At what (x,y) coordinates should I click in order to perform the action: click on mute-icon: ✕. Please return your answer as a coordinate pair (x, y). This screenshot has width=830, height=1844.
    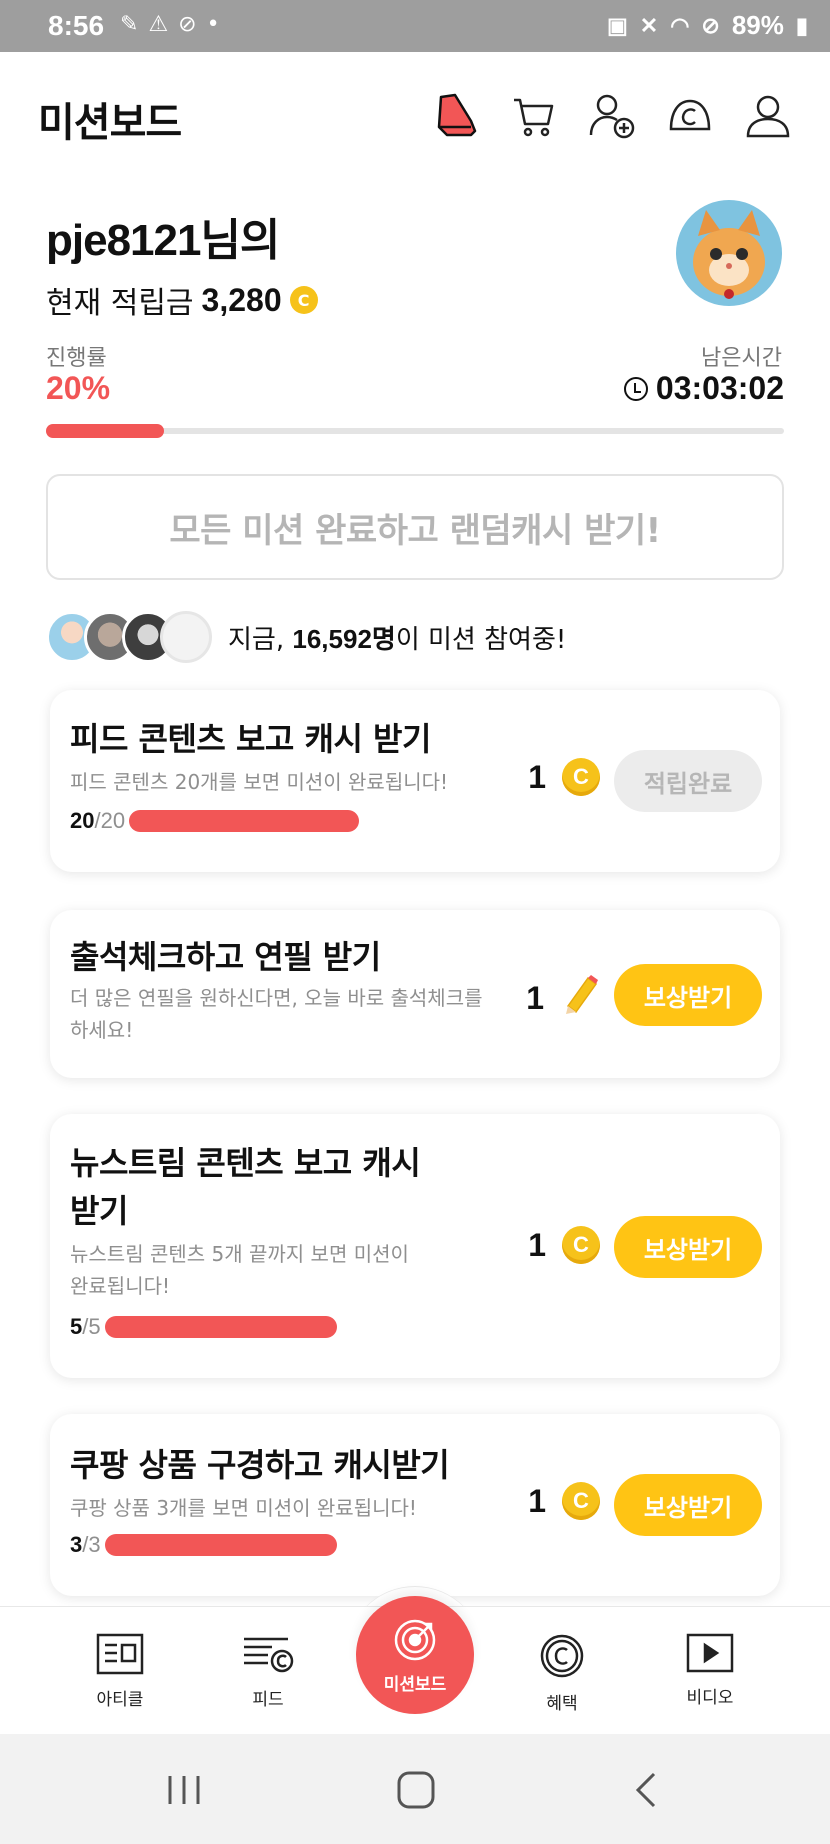
    Looking at the image, I should click on (649, 25).